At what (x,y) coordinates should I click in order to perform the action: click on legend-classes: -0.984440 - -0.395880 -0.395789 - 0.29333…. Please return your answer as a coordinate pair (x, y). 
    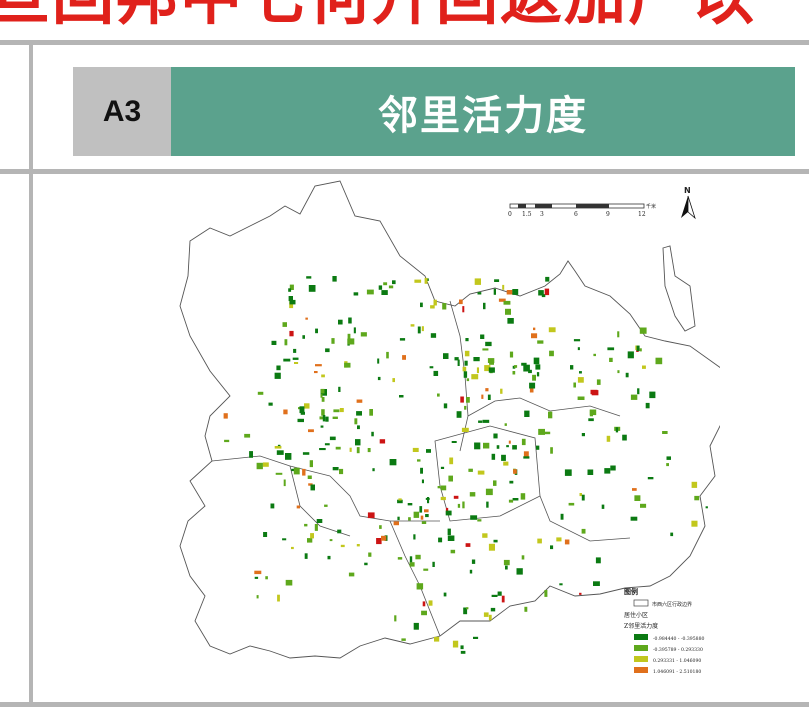
    Looking at the image, I should click on (669, 654).